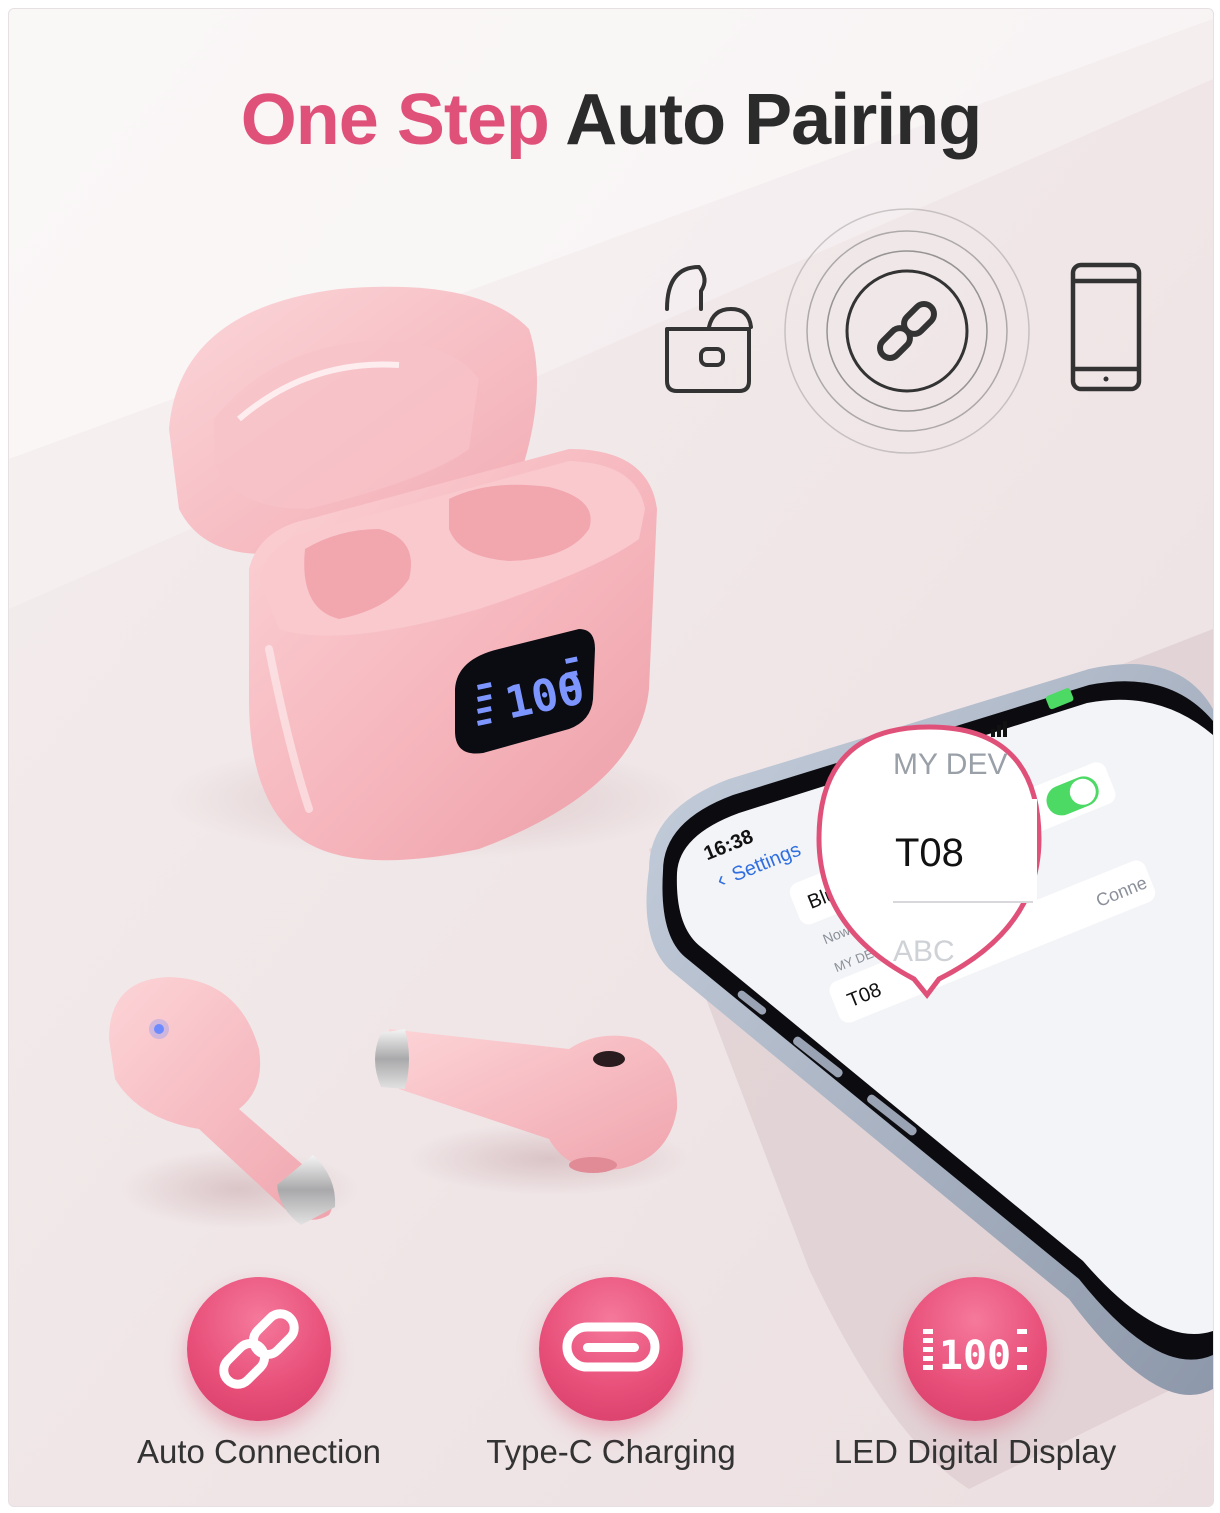  What do you see at coordinates (924, 951) in the screenshot?
I see `magnifier-footer: ABC` at bounding box center [924, 951].